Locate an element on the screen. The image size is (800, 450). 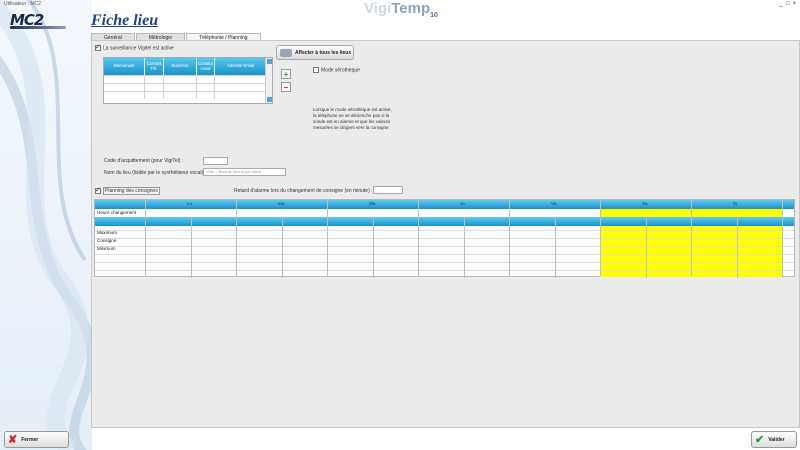
vigitemp-logo: VigiTemp10 is located at coordinates (401, 9).